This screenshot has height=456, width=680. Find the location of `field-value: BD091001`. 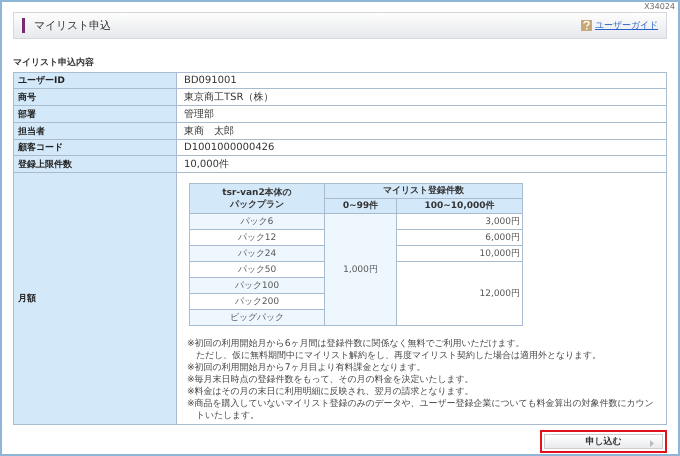

field-value: BD091001 is located at coordinates (421, 80).